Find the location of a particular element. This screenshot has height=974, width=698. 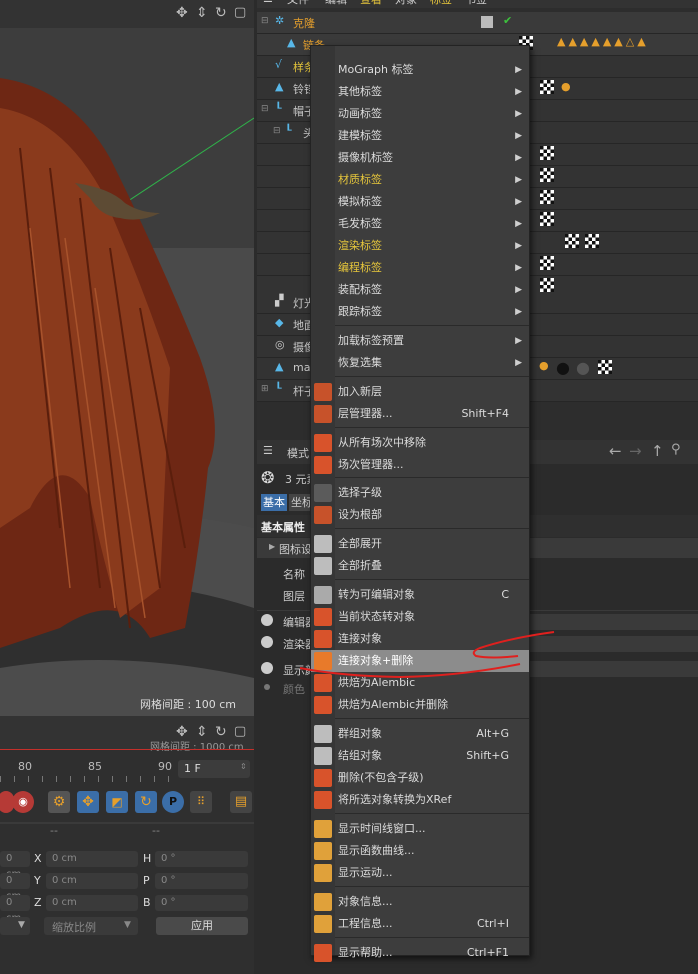

stepper-icon: ⇕ is located at coordinates (243, 766).